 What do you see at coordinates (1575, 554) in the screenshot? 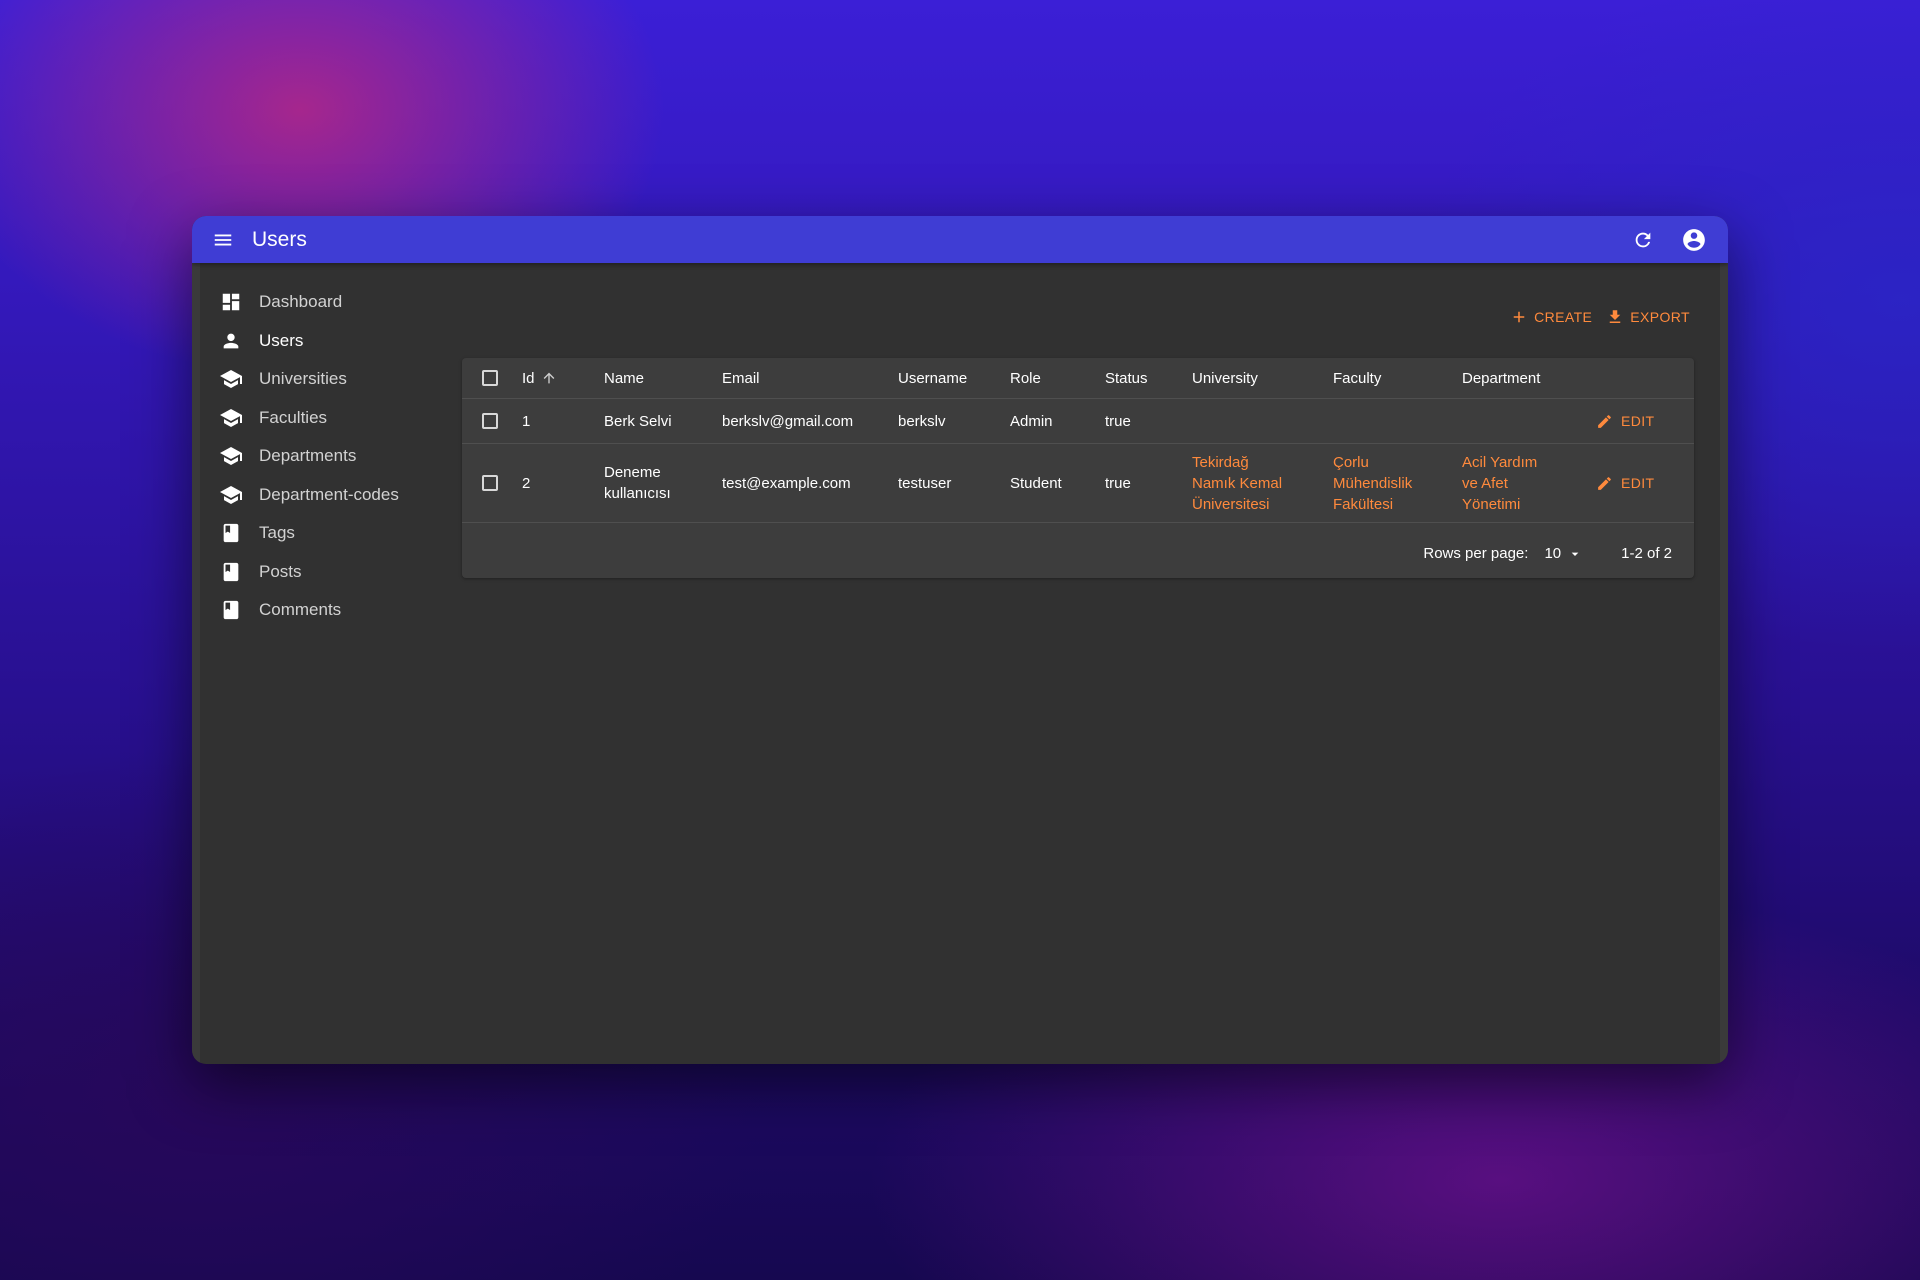
I see `dropdown-arrow-icon` at bounding box center [1575, 554].